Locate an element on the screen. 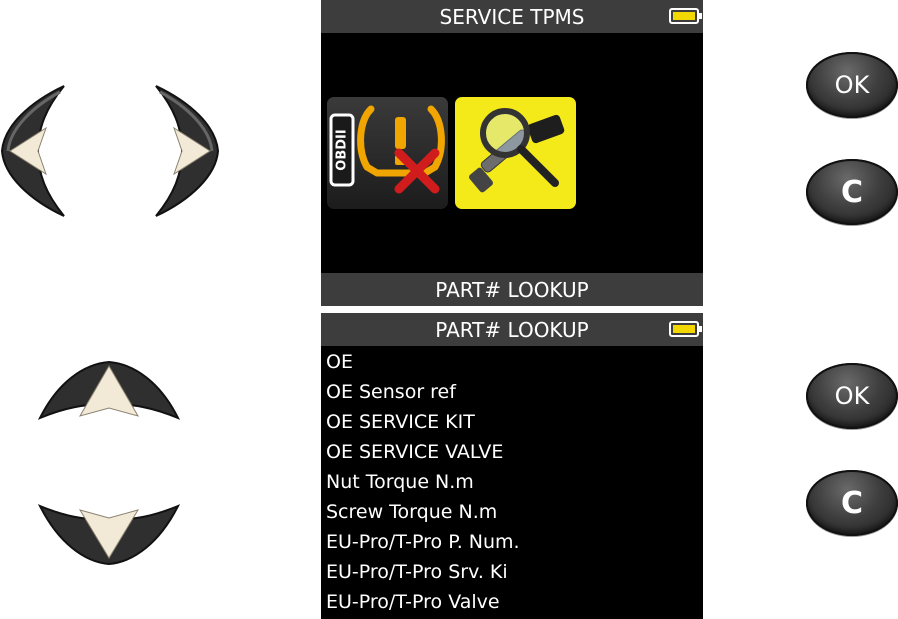  menu-item-eu-pro-valve: EU-Pro/T-Pro Valve is located at coordinates (512, 602).